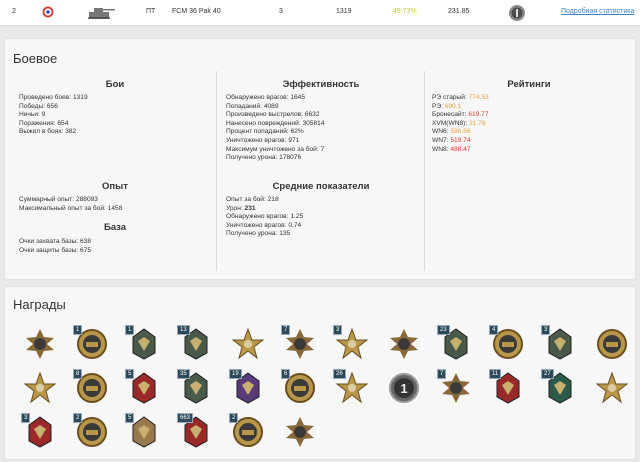  What do you see at coordinates (183, 330) in the screenshot?
I see `award-count-badge: 13` at bounding box center [183, 330].